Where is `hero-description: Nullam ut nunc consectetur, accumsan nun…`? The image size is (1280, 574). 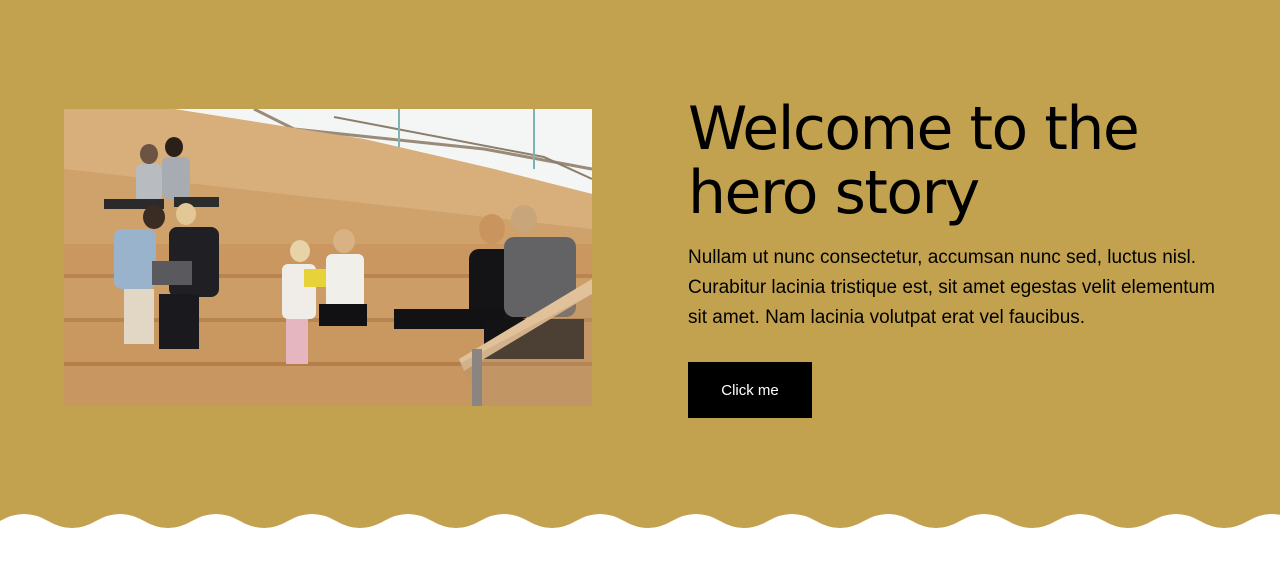
hero-description: Nullam ut nunc consectetur, accumsan nun… is located at coordinates (951, 287).